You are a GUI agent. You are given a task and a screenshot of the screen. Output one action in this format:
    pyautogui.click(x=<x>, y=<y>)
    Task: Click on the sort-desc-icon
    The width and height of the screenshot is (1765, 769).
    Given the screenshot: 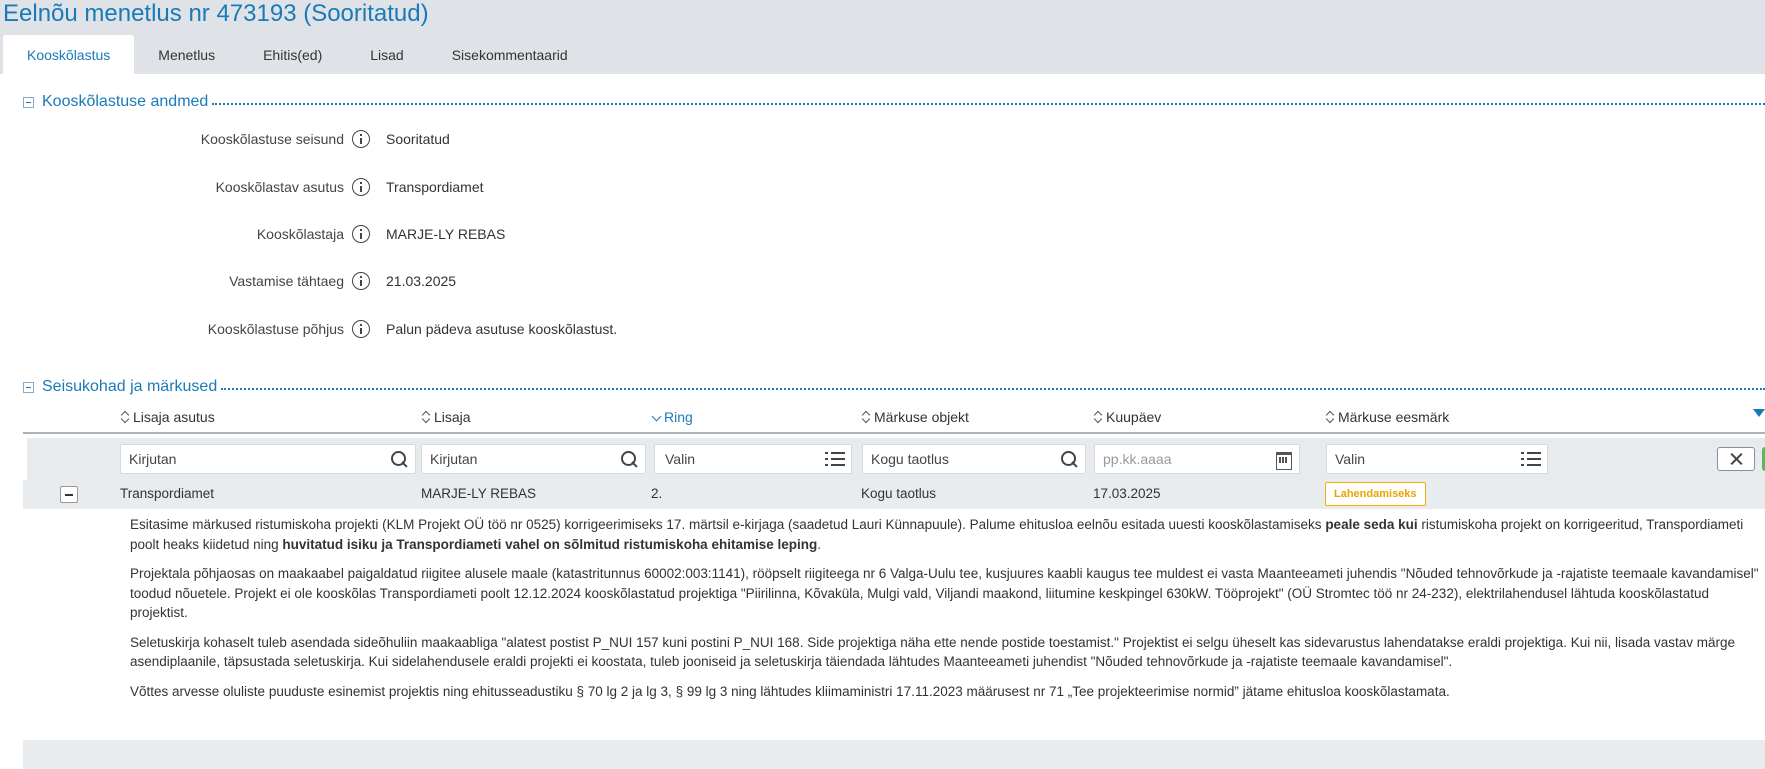 What is the action you would take?
    pyautogui.click(x=656, y=417)
    